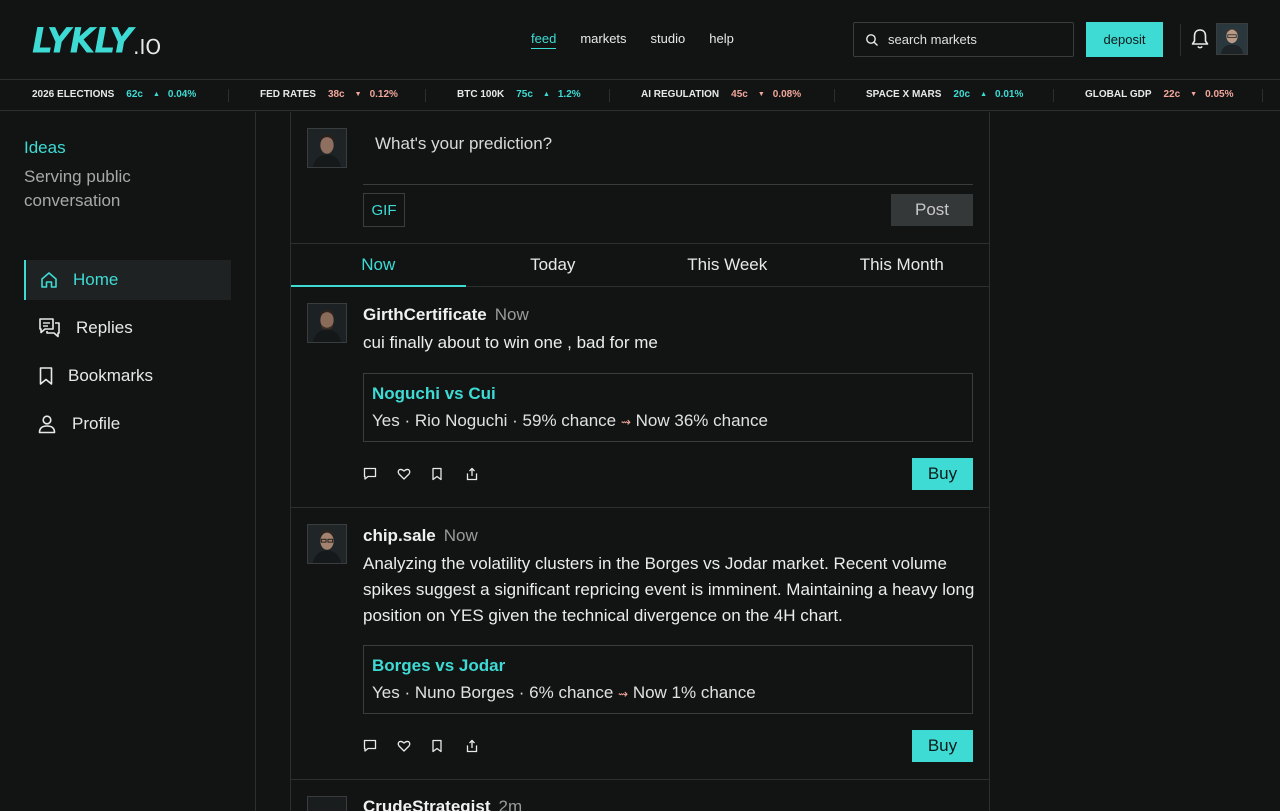  I want to click on post-actions, so click(431, 475).